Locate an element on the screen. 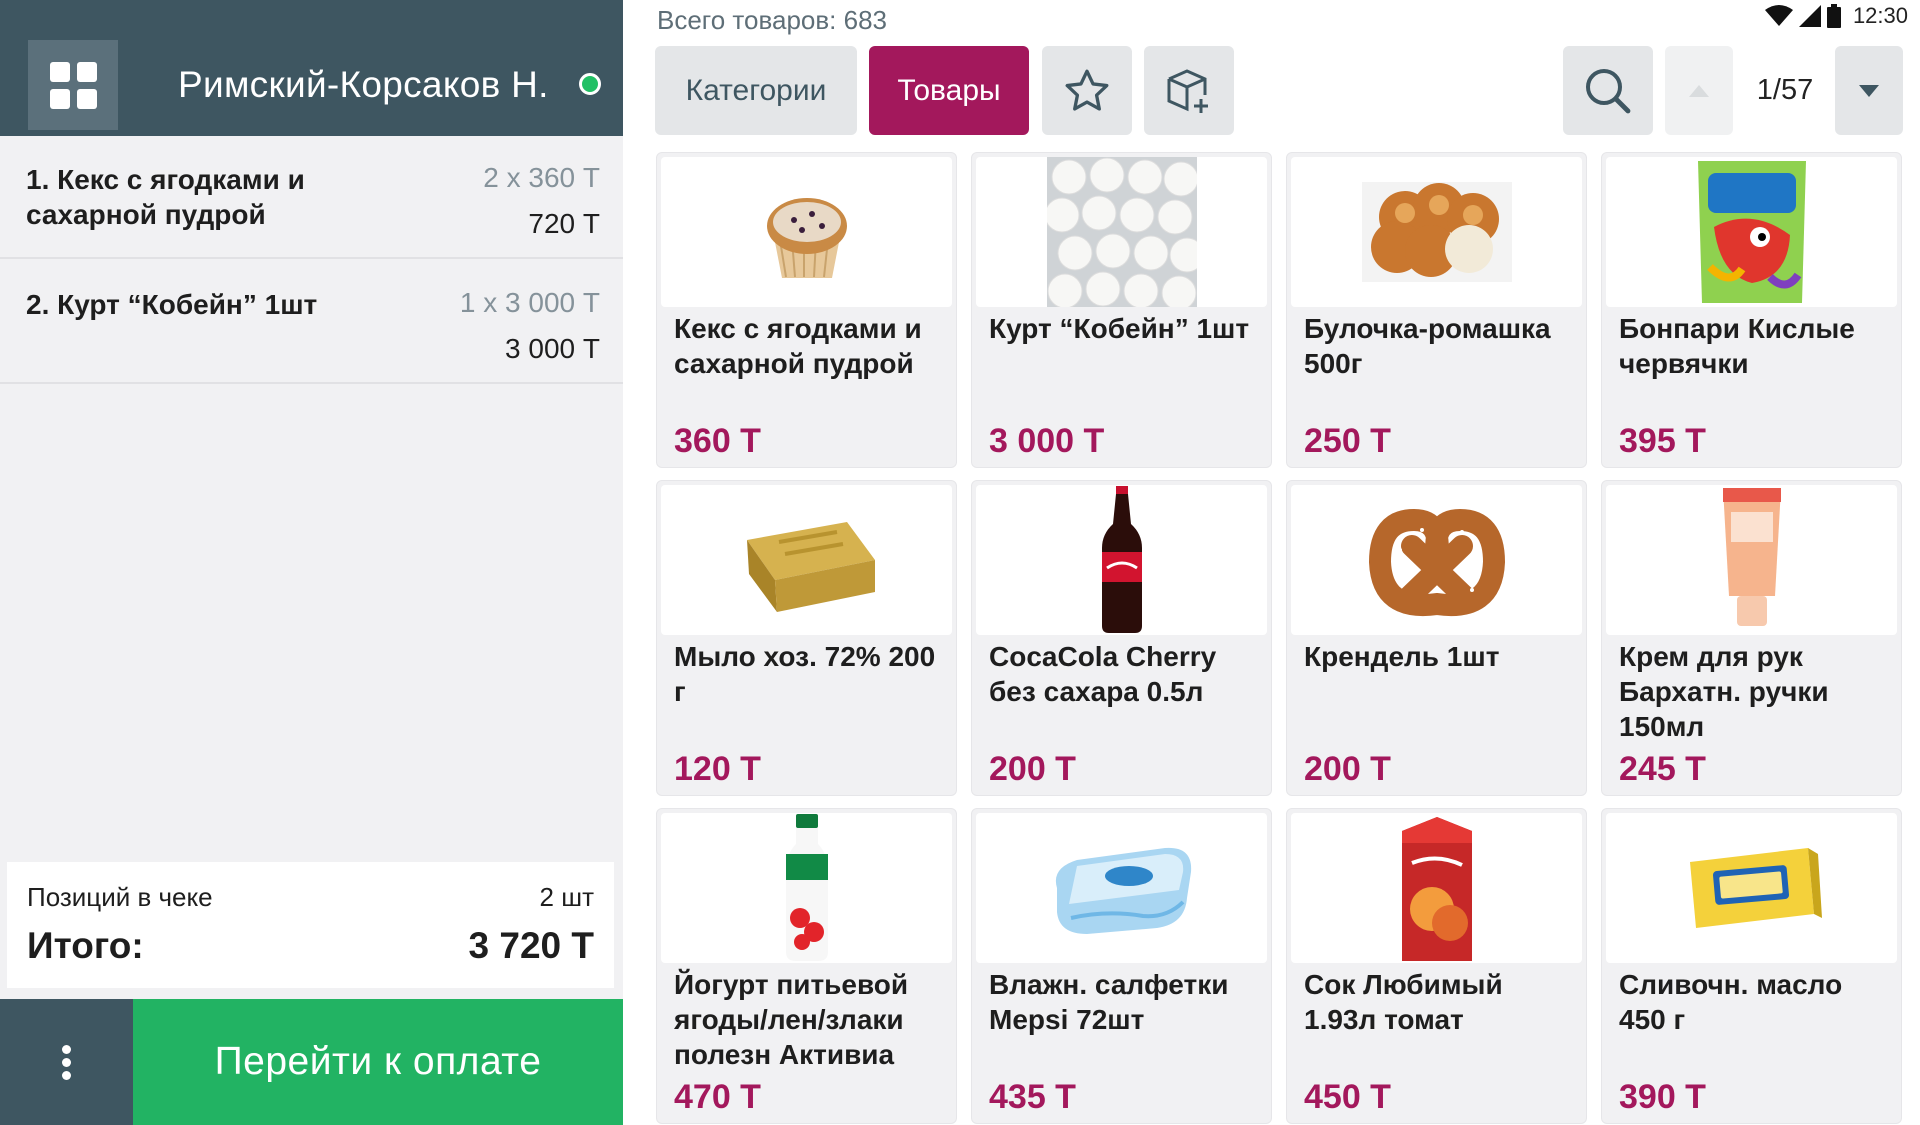 The width and height of the screenshot is (1920, 1125). tab-categories: Категории is located at coordinates (756, 90).